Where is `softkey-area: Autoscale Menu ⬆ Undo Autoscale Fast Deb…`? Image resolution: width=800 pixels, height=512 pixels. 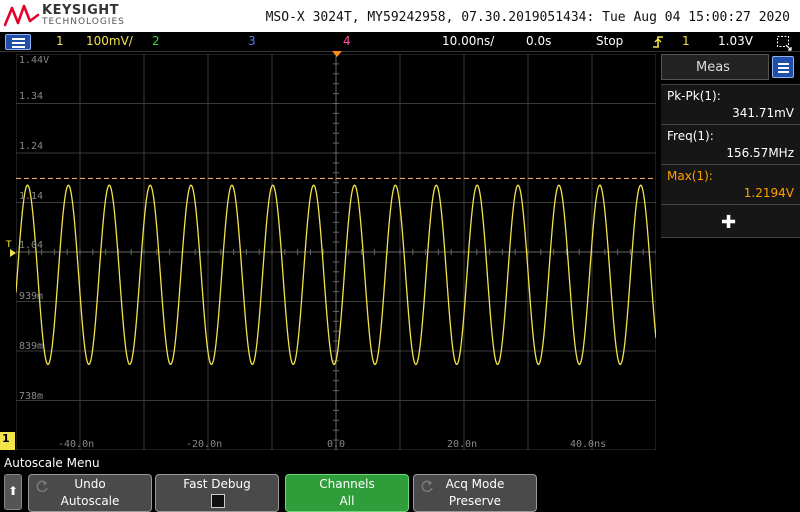
softkey-area: Autoscale Menu ⬆ Undo Autoscale Fast Deb… is located at coordinates (400, 482).